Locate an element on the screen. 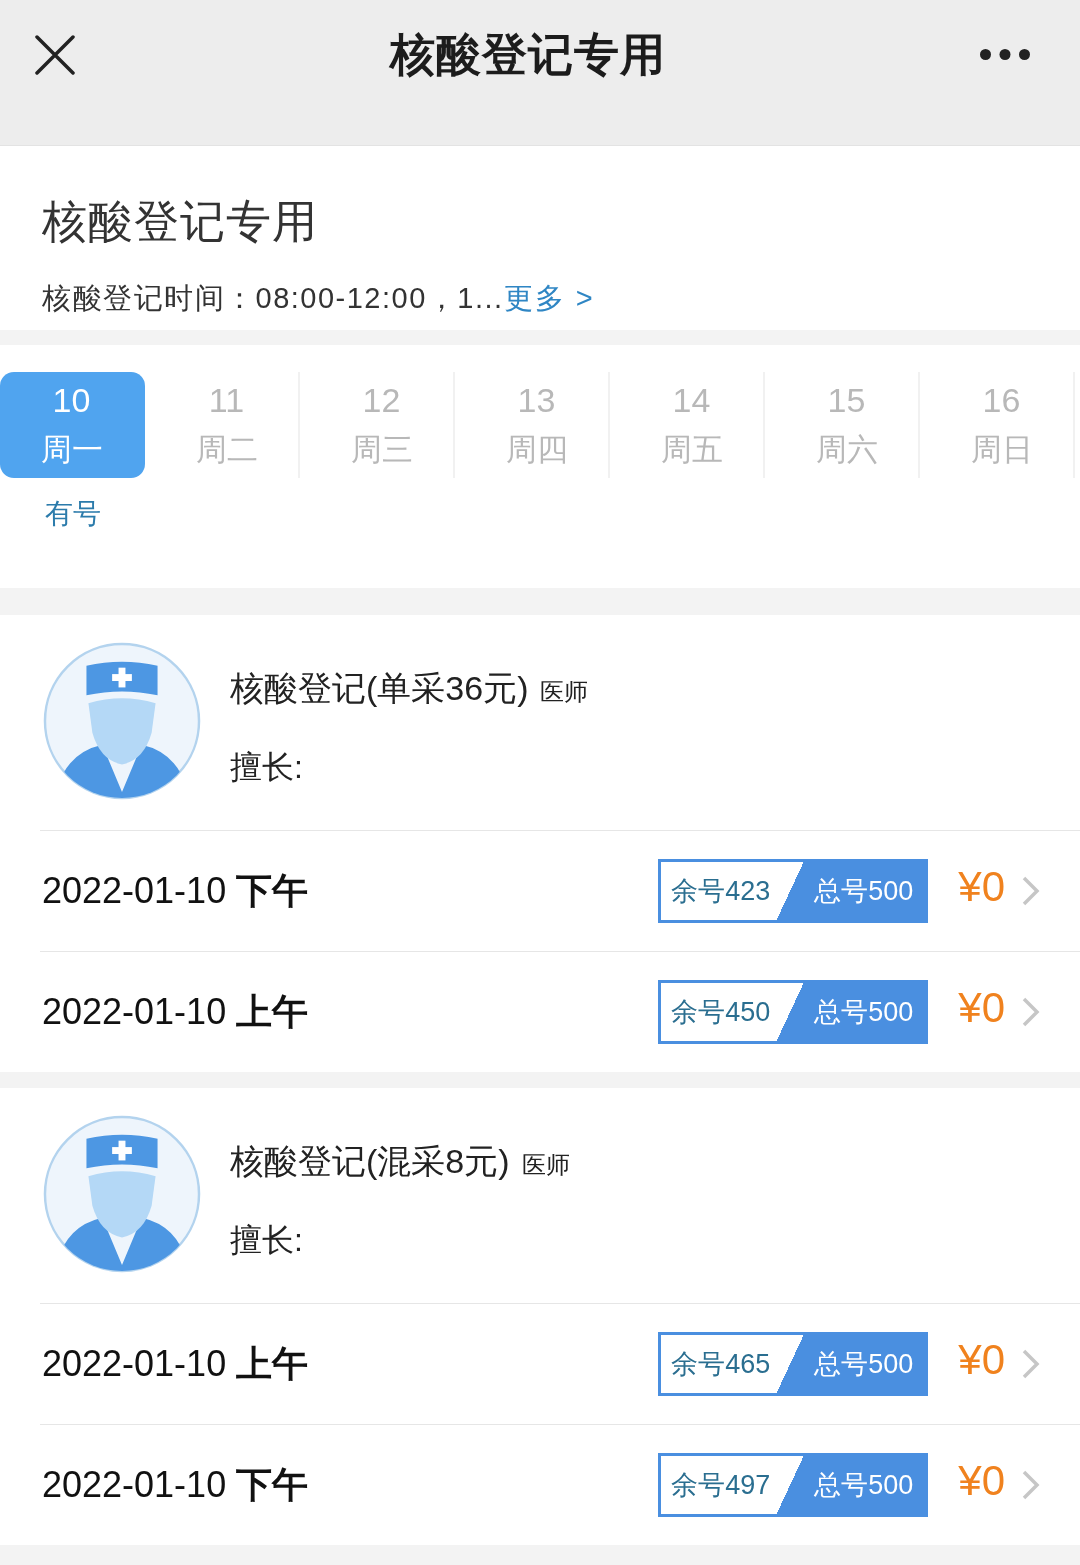  remaining-quota: 余号465 is located at coordinates (721, 1364).